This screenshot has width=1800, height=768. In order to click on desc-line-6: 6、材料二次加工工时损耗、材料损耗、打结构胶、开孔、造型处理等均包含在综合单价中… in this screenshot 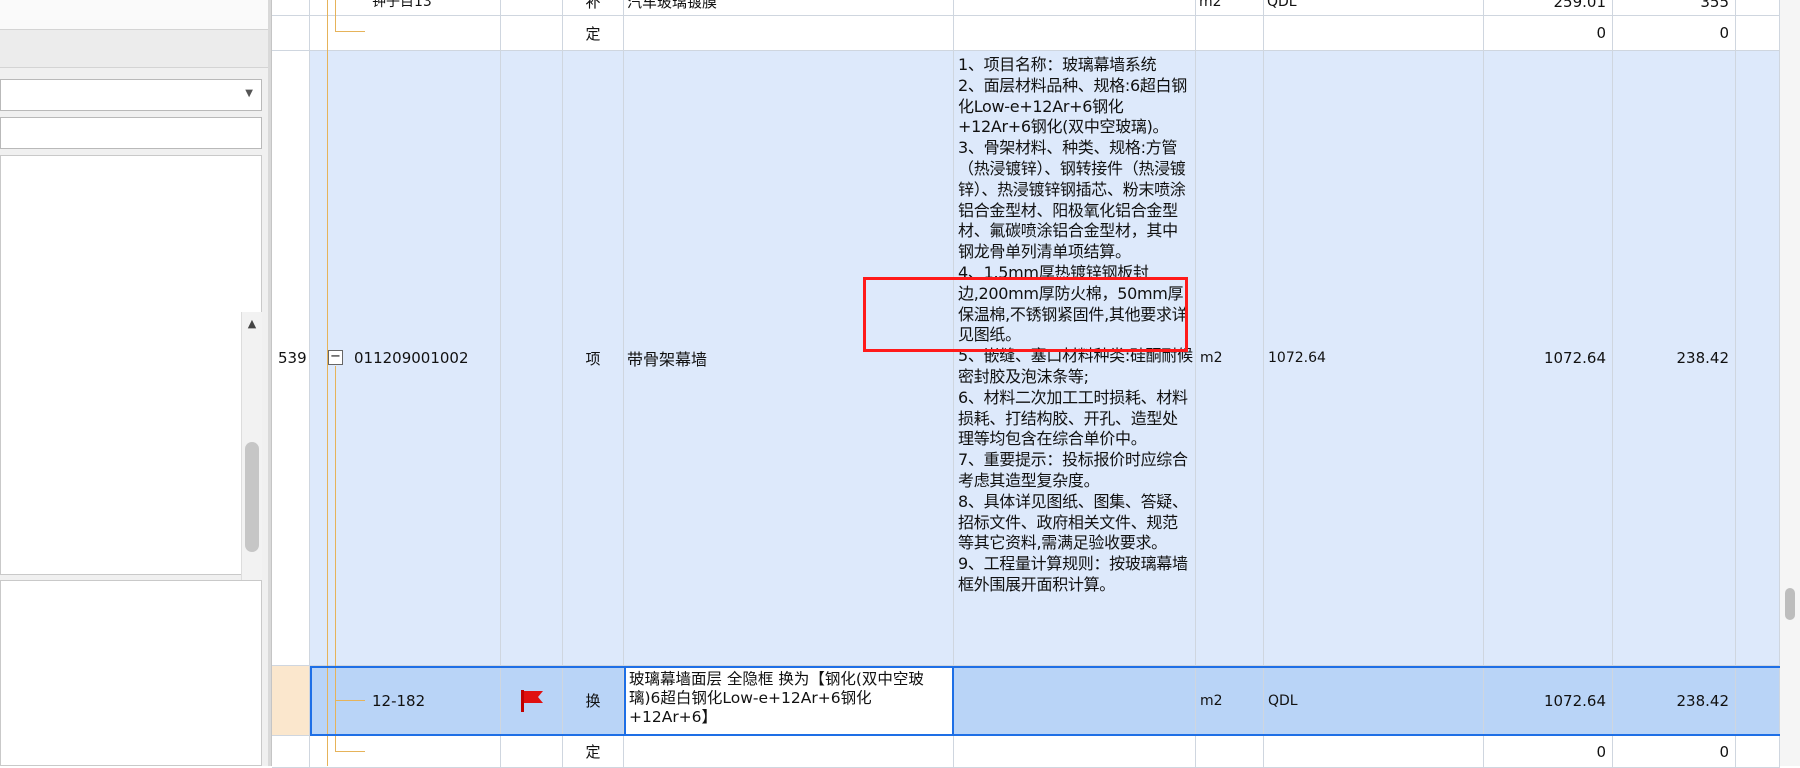, I will do `click(1073, 418)`.